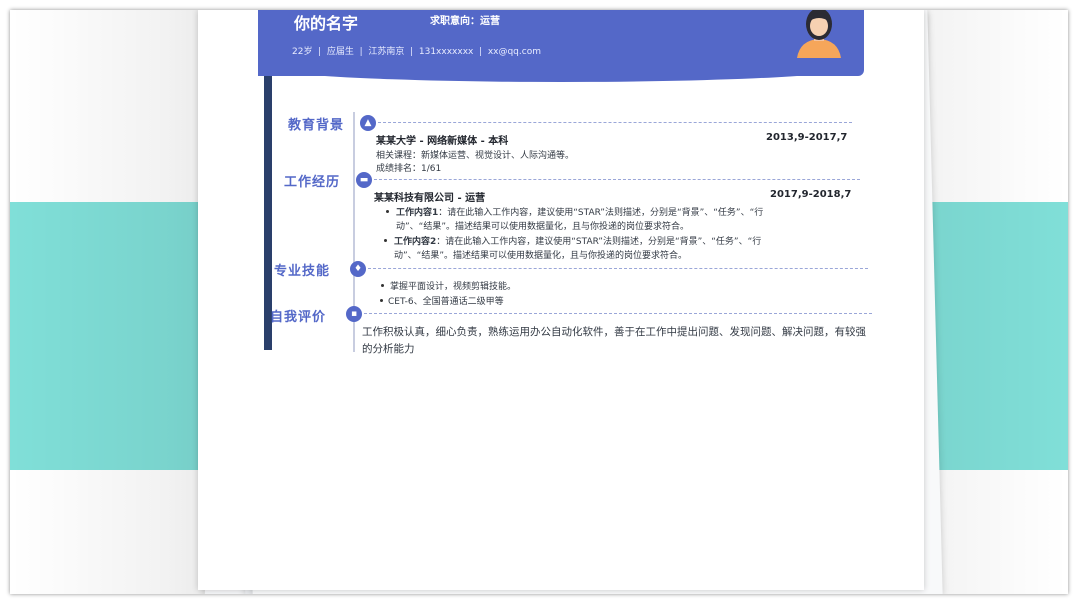  What do you see at coordinates (312, 182) in the screenshot?
I see `section-title-work: 工作经历` at bounding box center [312, 182].